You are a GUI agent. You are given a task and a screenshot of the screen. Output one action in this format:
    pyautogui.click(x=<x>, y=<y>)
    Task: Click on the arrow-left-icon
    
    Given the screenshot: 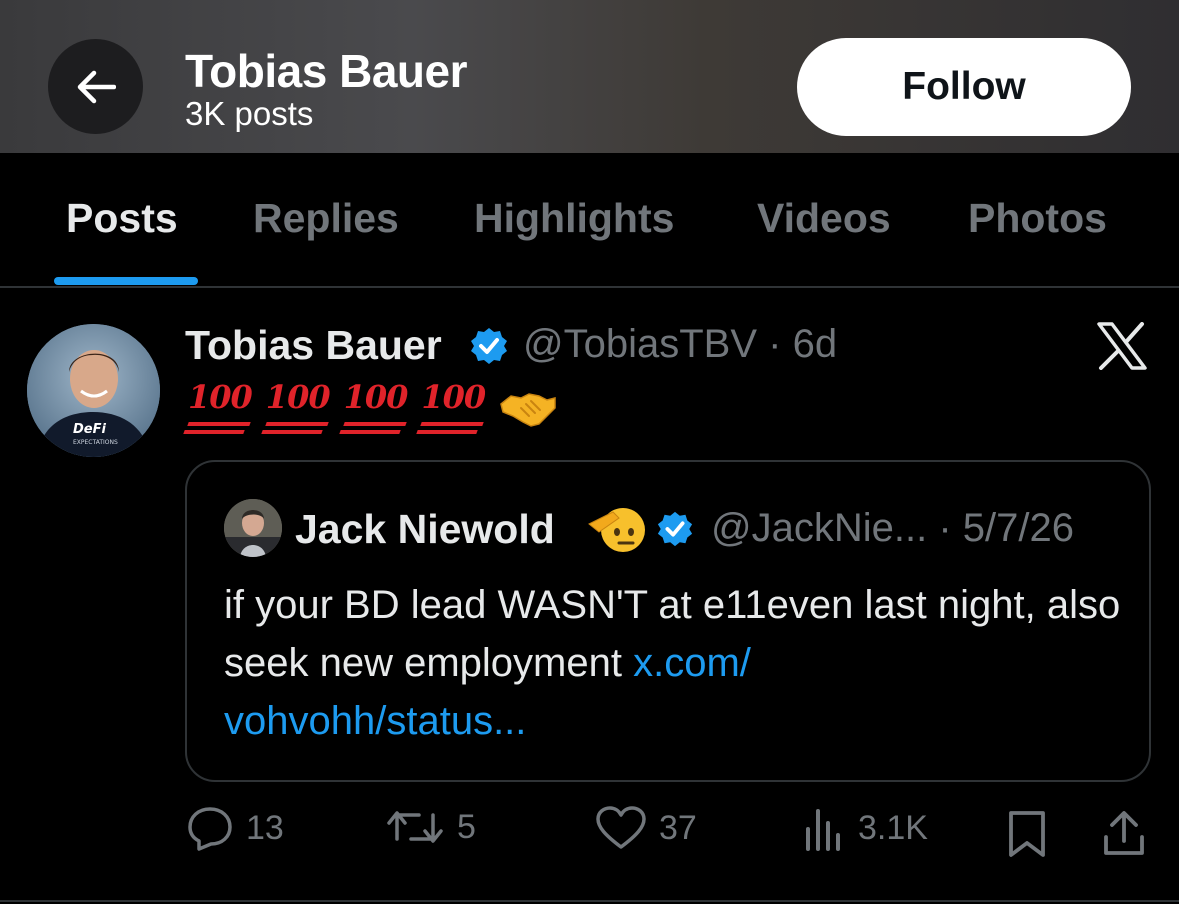 What is the action you would take?
    pyautogui.click(x=96, y=86)
    